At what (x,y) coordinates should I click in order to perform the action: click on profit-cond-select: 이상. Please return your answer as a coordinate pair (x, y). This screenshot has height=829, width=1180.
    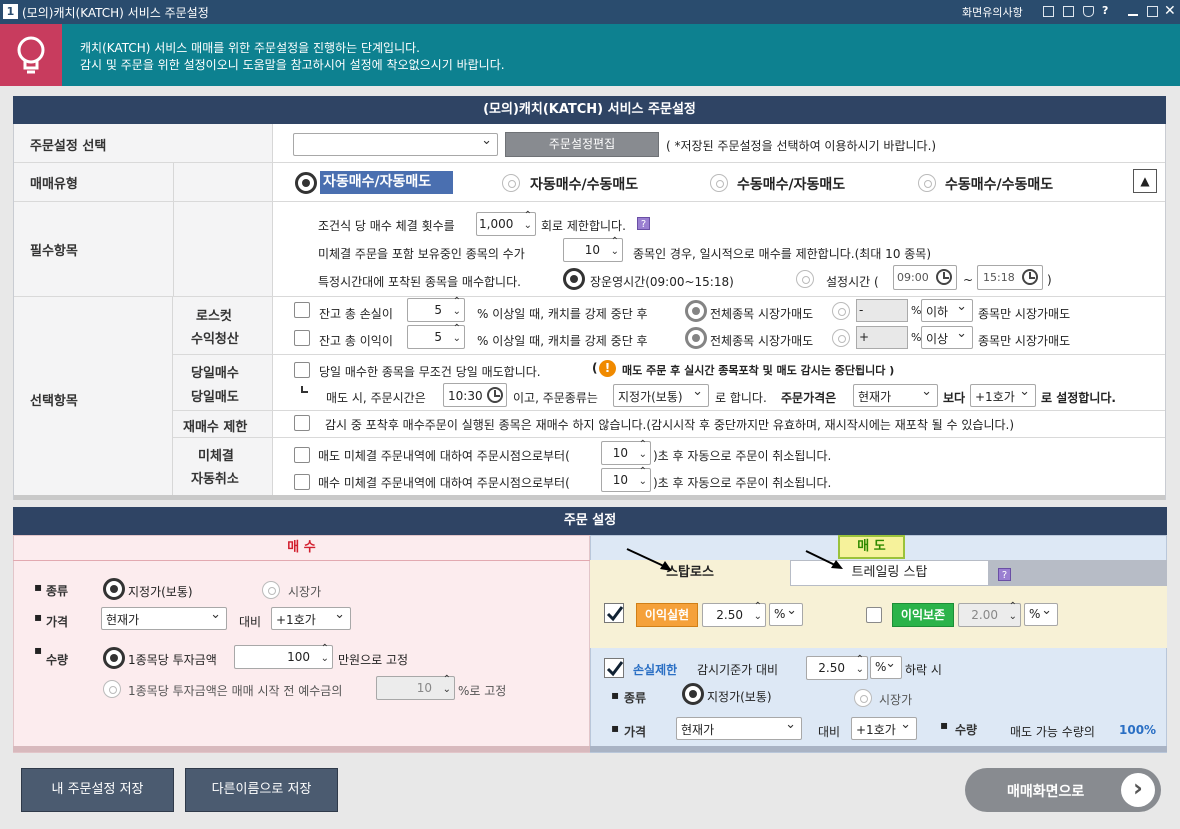
    Looking at the image, I should click on (947, 337).